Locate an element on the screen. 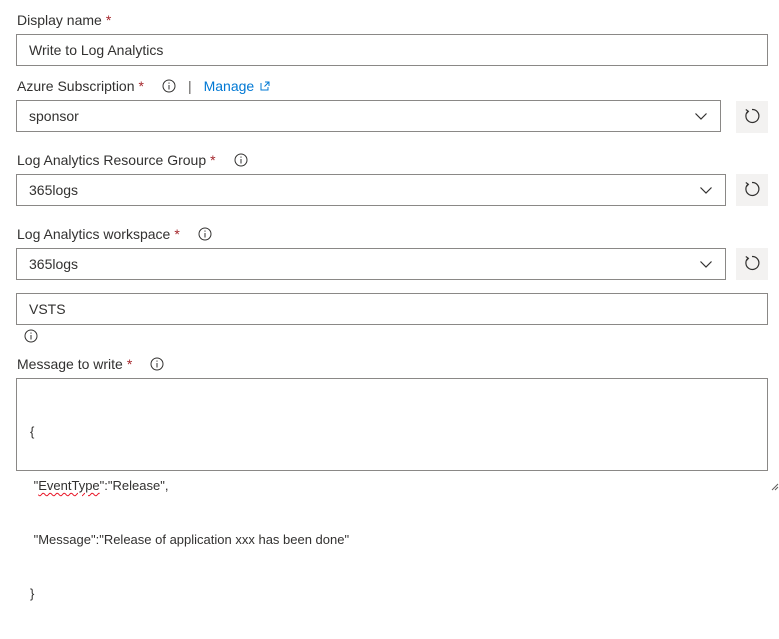 The width and height of the screenshot is (779, 639). spellcheck-word: EventType is located at coordinates (69, 485).